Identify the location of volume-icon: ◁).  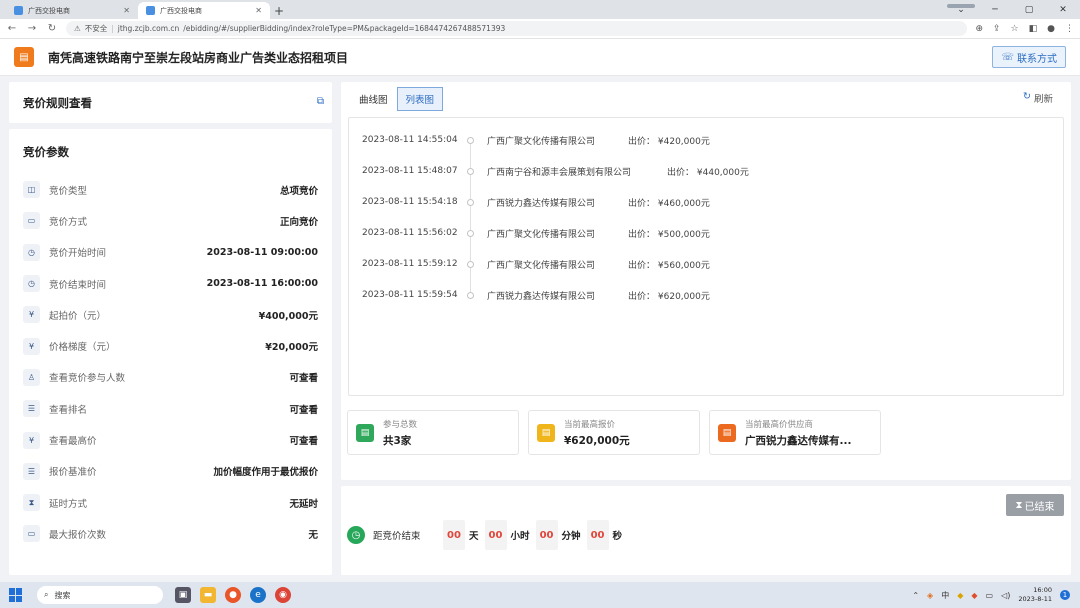
(1005, 595).